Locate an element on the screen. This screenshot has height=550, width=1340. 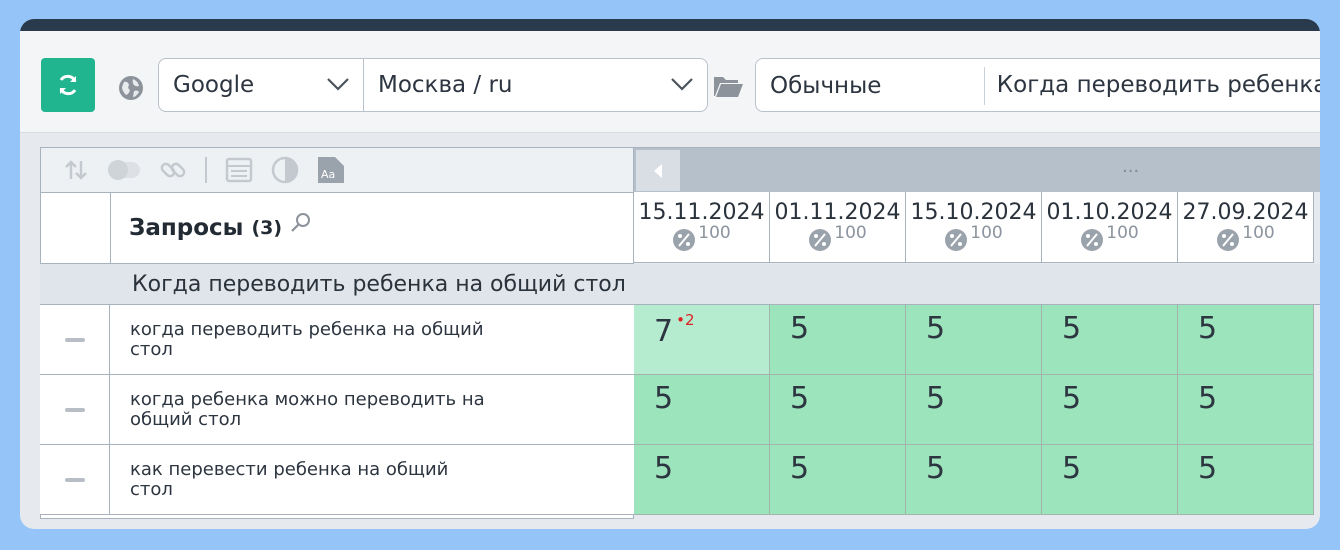
queries-title-cell: Запросы (3) is located at coordinates (372, 228).